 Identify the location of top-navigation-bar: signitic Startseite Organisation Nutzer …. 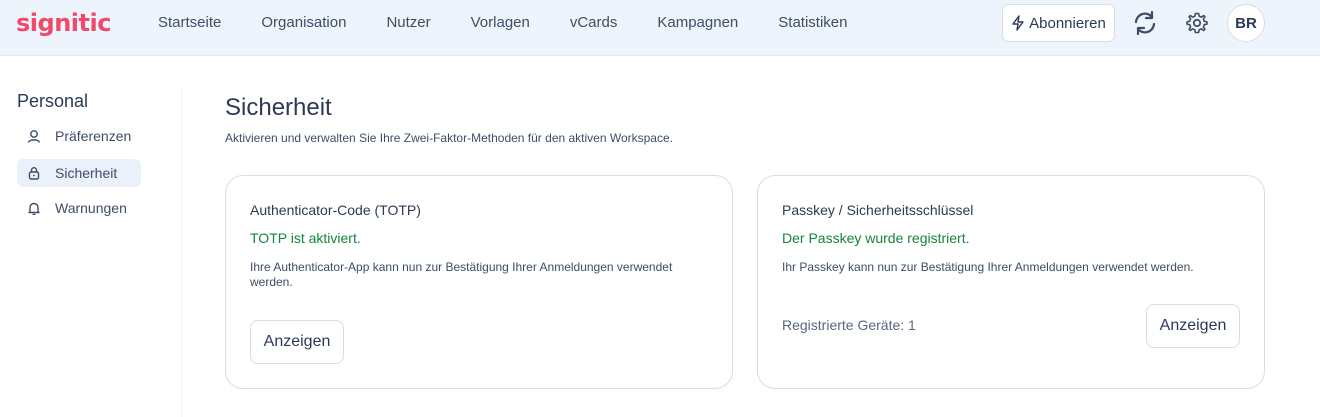
(660, 28).